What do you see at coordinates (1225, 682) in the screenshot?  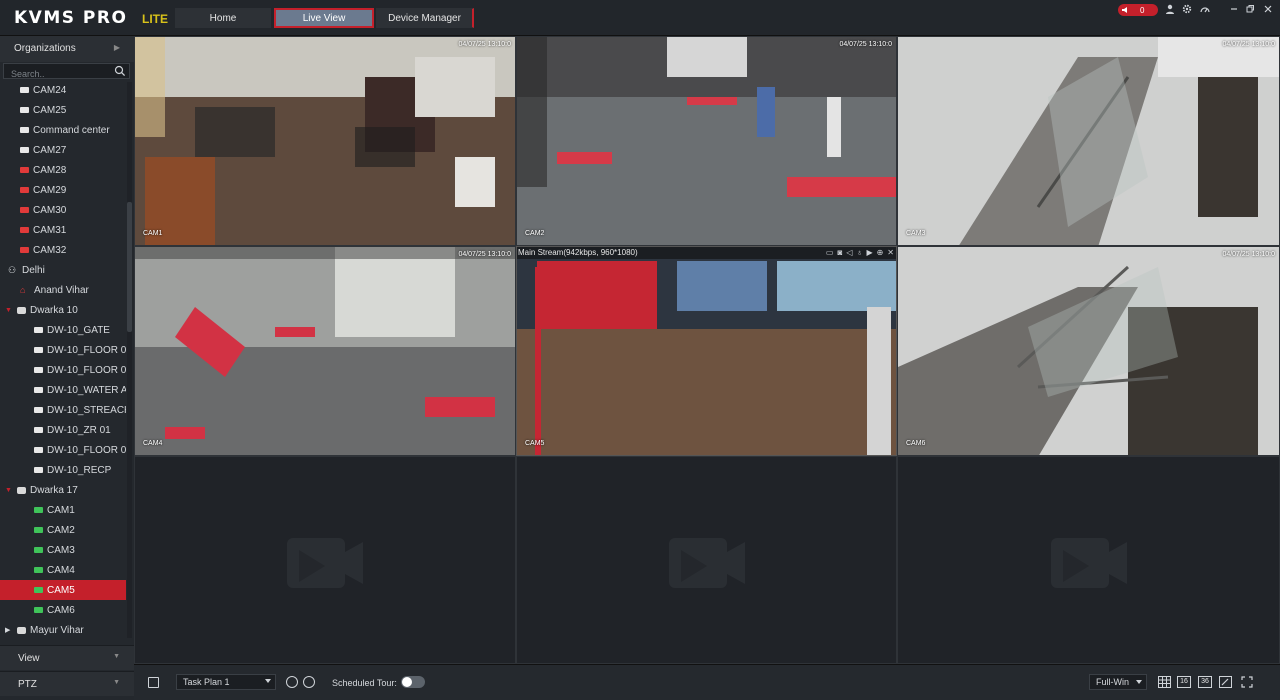 I see `edit-layout-icon` at bounding box center [1225, 682].